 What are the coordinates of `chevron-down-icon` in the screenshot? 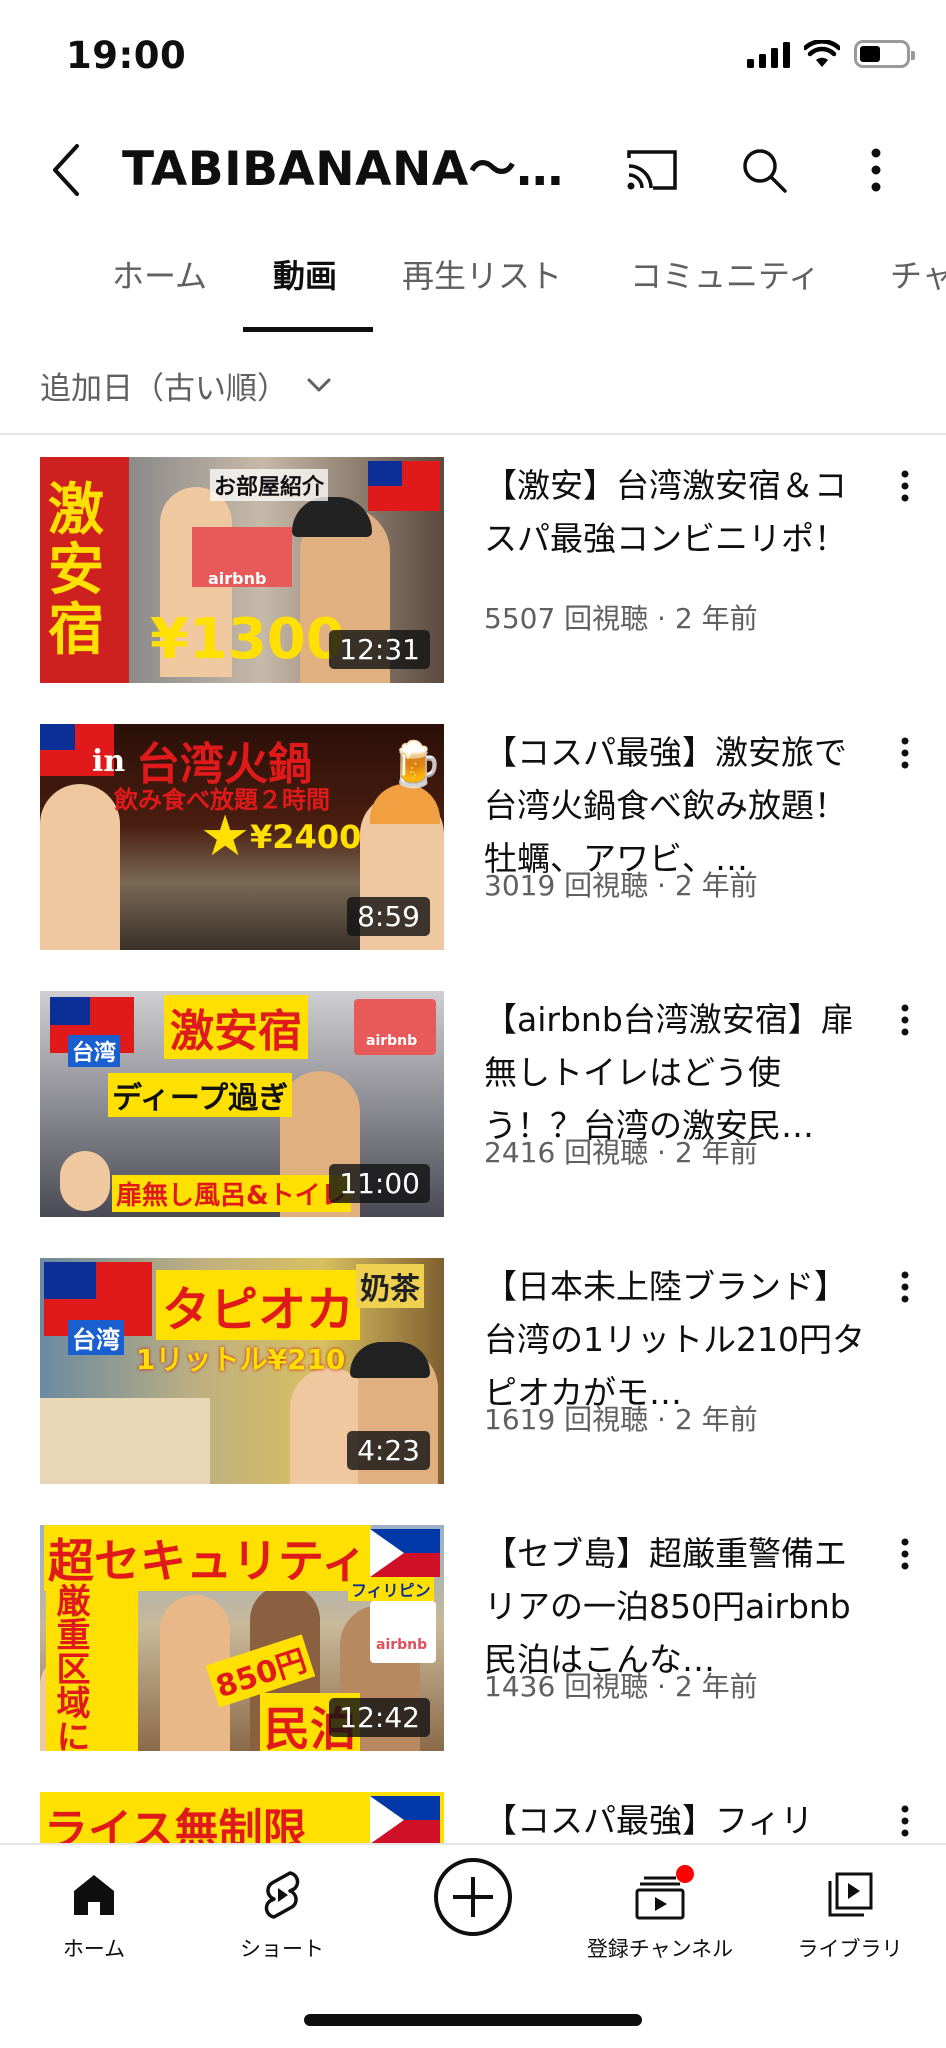 It's located at (319, 385).